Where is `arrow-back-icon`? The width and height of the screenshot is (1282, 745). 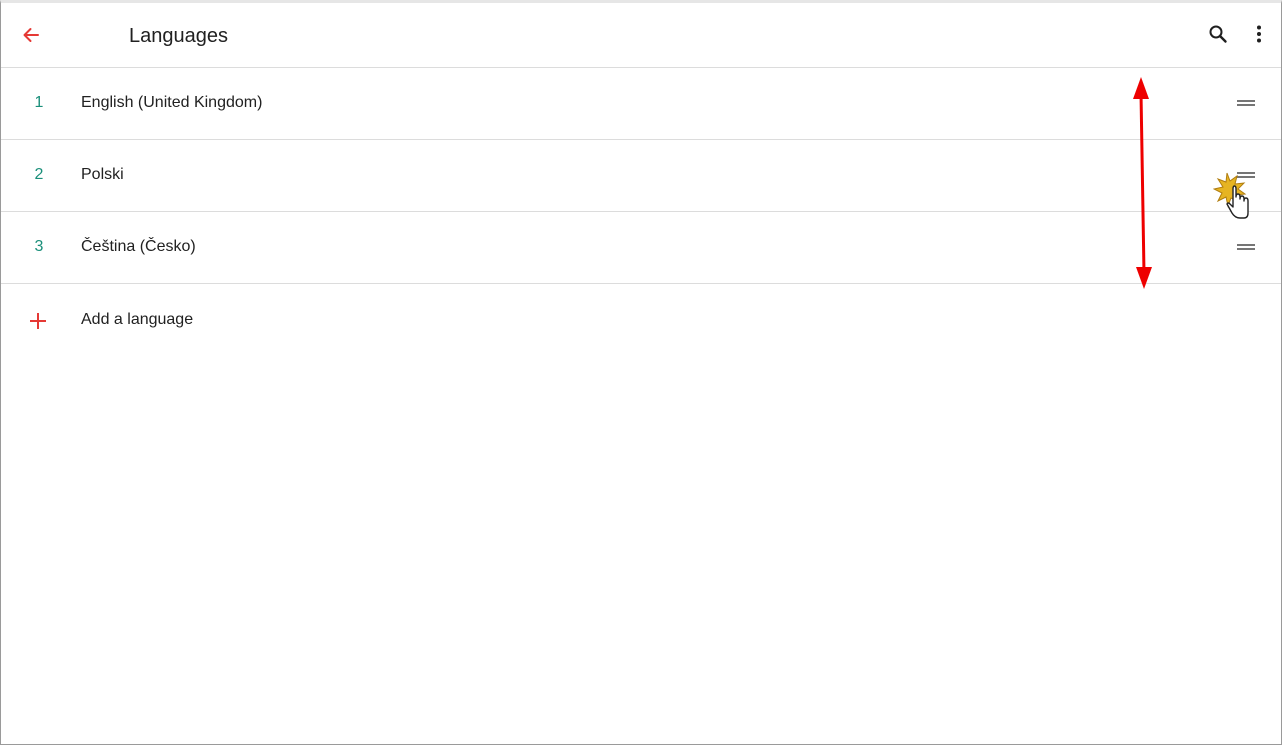
arrow-back-icon is located at coordinates (31, 35).